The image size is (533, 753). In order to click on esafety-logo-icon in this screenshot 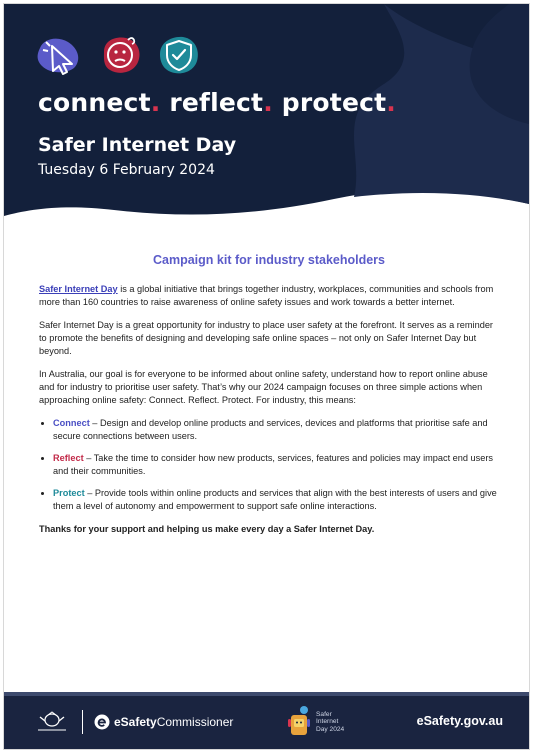, I will do `click(102, 722)`.